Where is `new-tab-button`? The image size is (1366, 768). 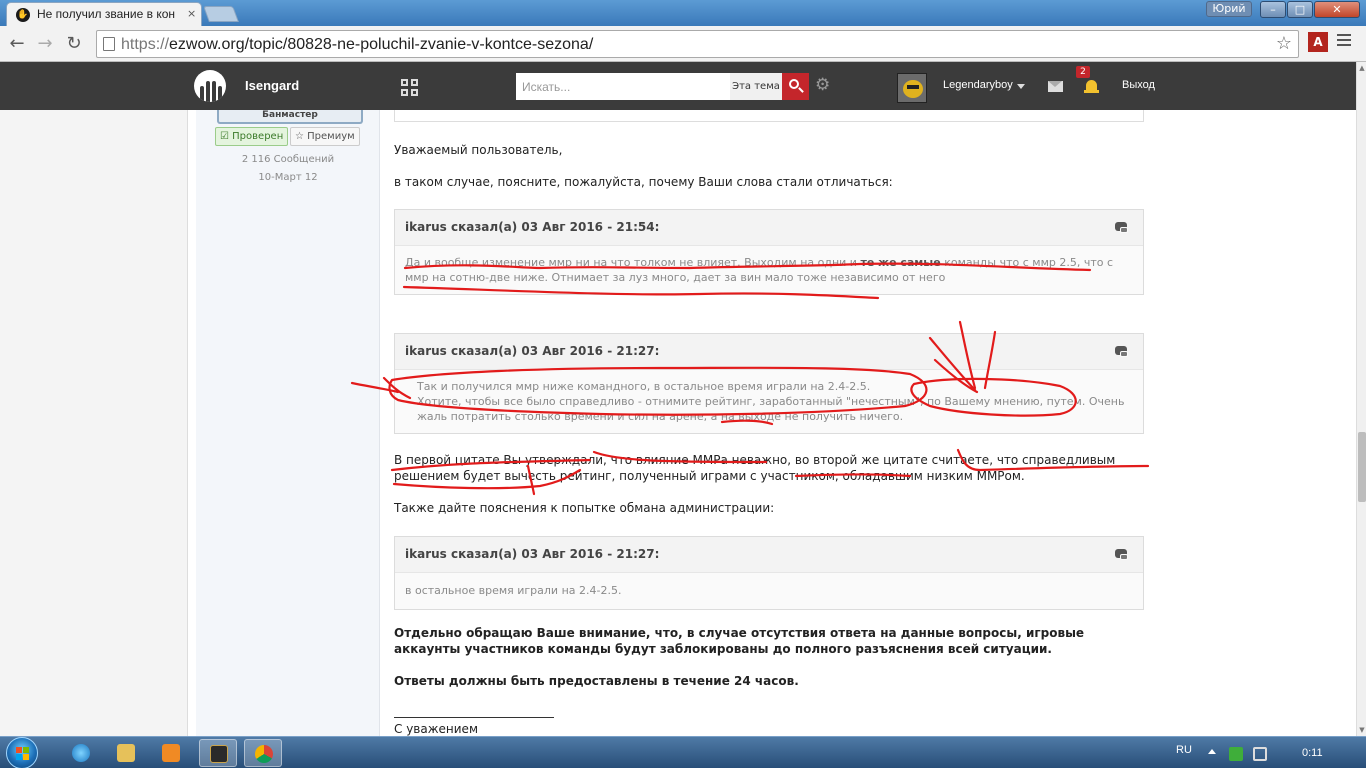 new-tab-button is located at coordinates (221, 14).